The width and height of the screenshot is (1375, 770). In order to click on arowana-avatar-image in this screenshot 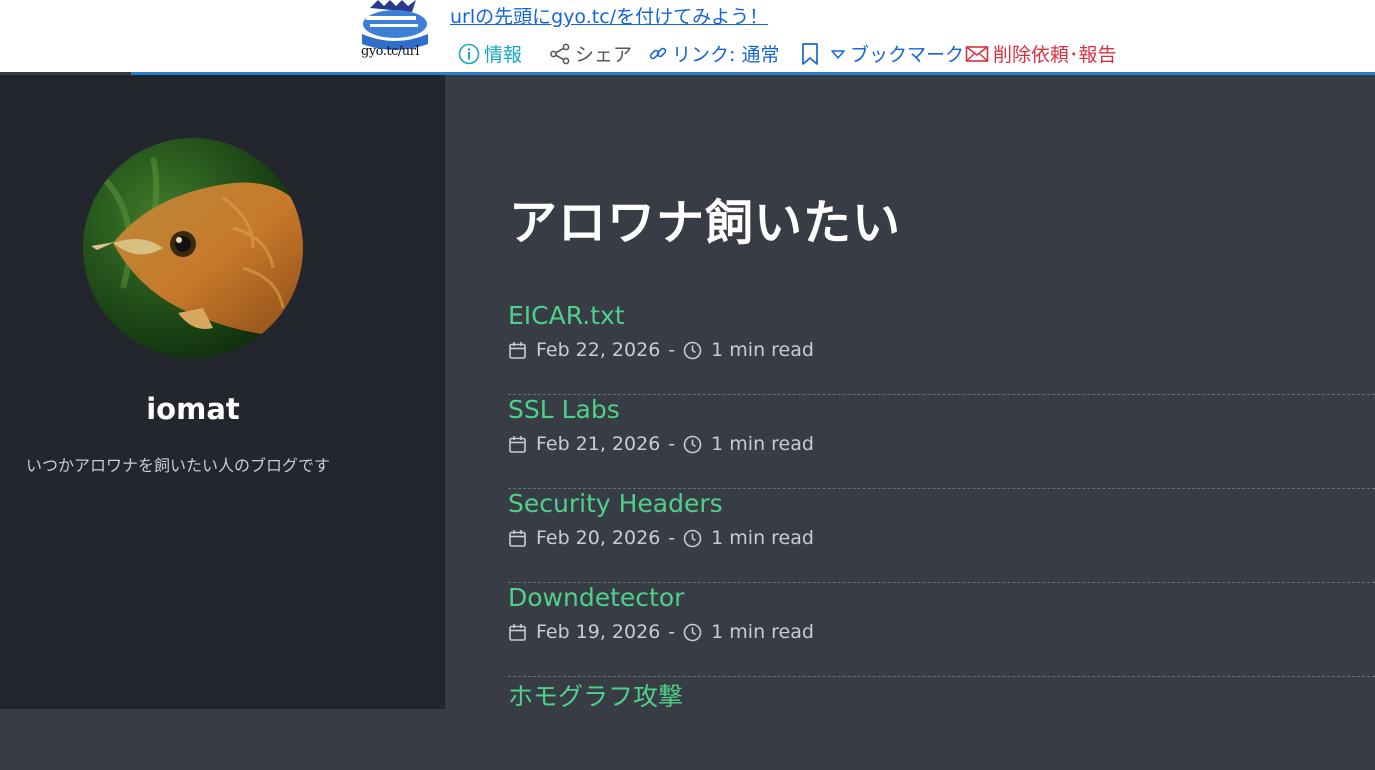, I will do `click(193, 248)`.